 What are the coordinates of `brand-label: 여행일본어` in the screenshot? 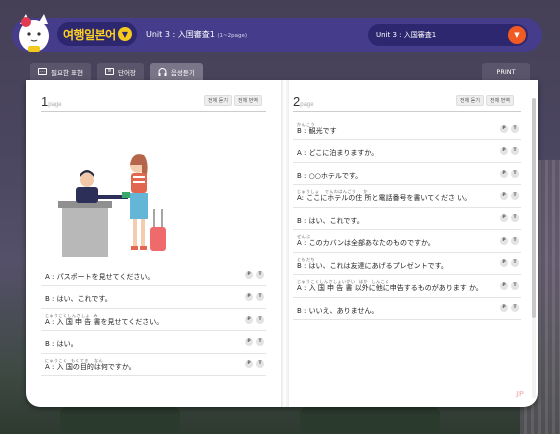 It's located at (89, 34).